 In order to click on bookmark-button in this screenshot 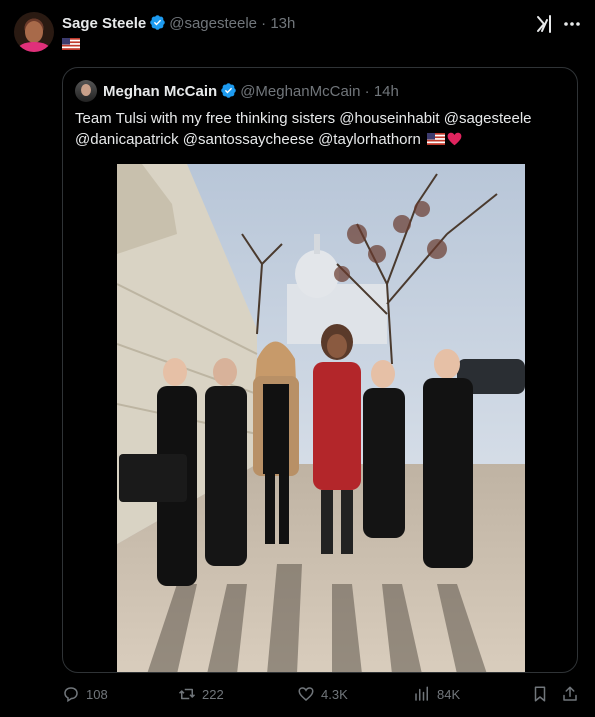, I will do `click(540, 694)`.